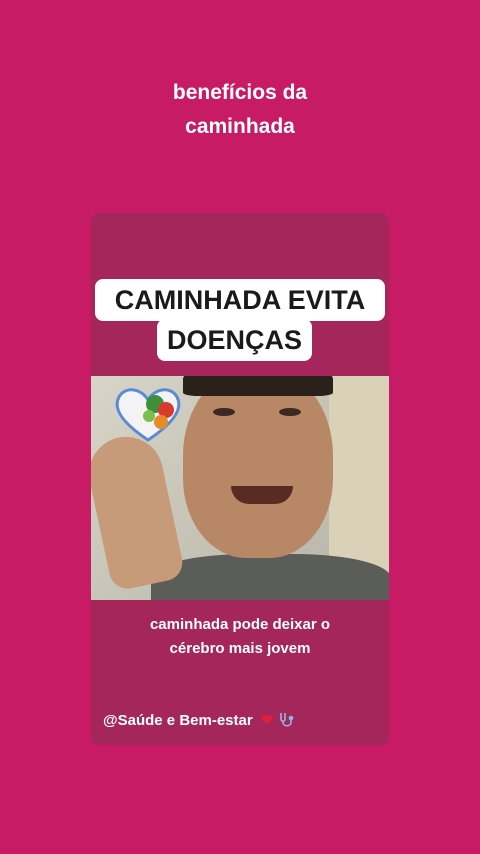 The image size is (480, 854). I want to click on person-face, so click(258, 467).